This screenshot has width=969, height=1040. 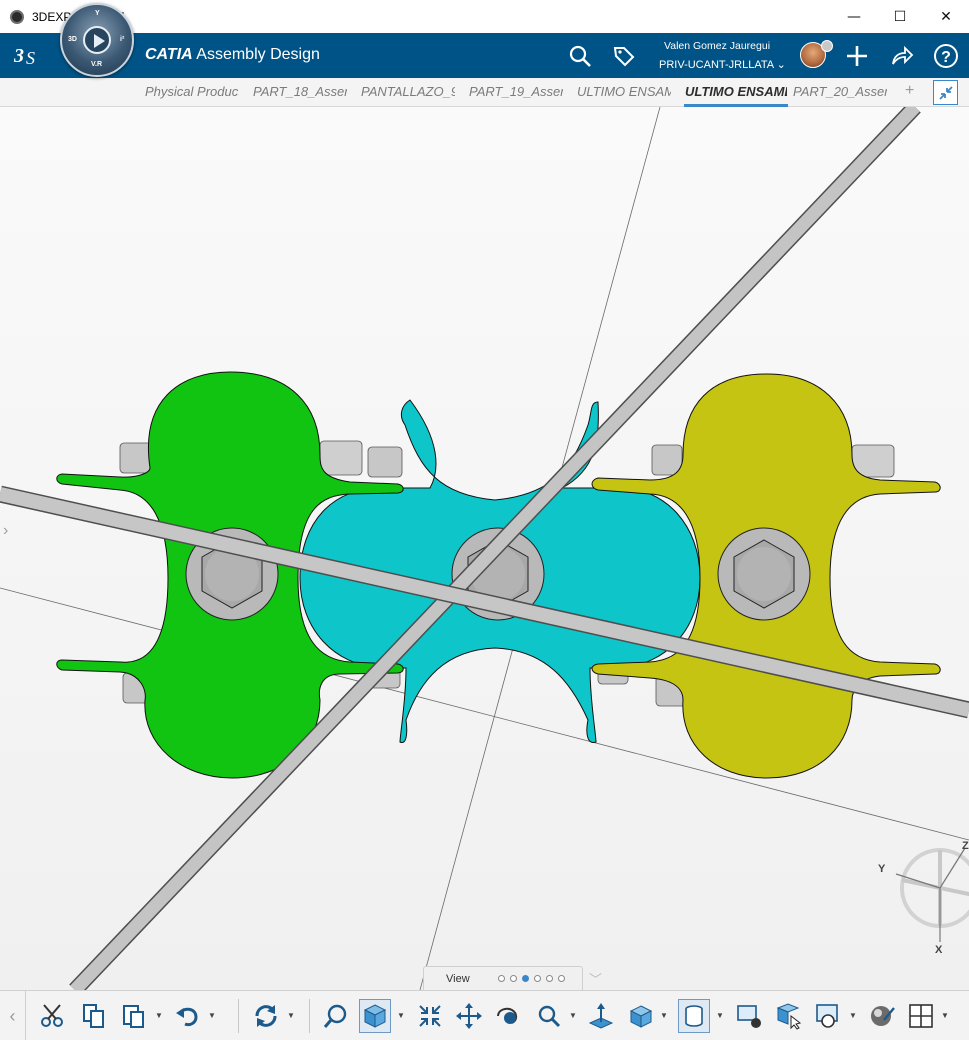 I want to click on material-icon, so click(x=882, y=1016).